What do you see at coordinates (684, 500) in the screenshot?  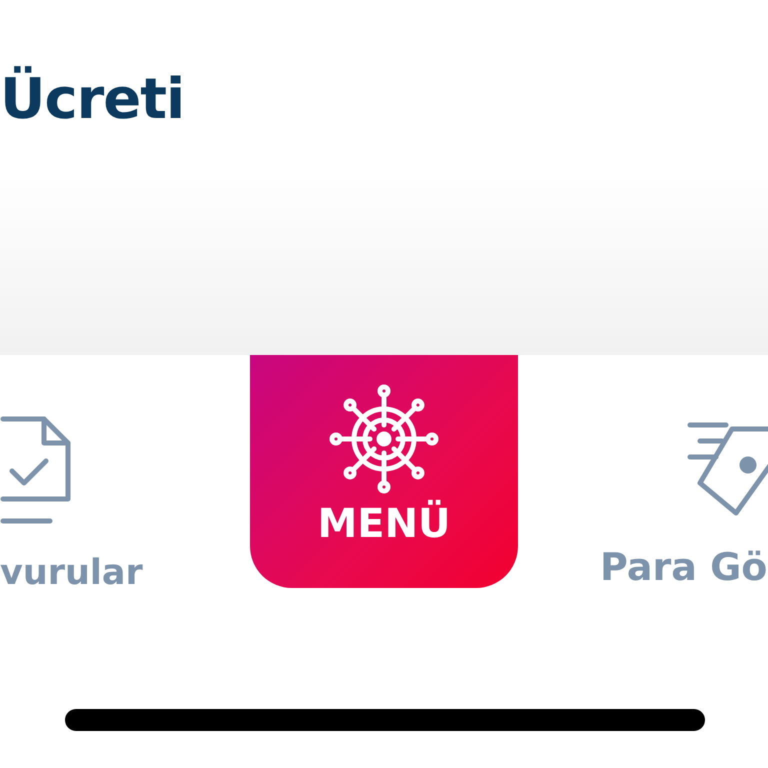 I see `tab-item: Para Gö` at bounding box center [684, 500].